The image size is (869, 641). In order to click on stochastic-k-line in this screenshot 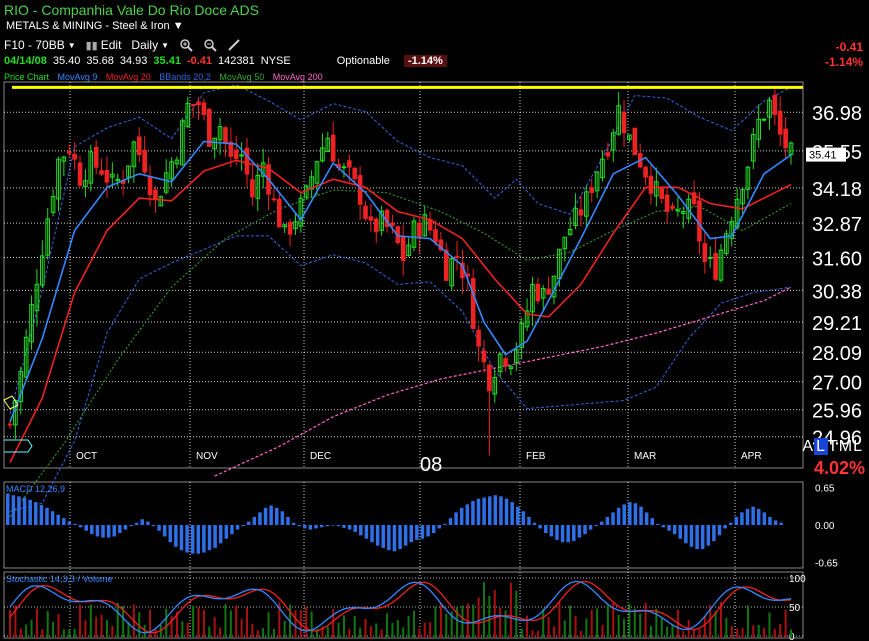, I will do `click(400, 607)`.